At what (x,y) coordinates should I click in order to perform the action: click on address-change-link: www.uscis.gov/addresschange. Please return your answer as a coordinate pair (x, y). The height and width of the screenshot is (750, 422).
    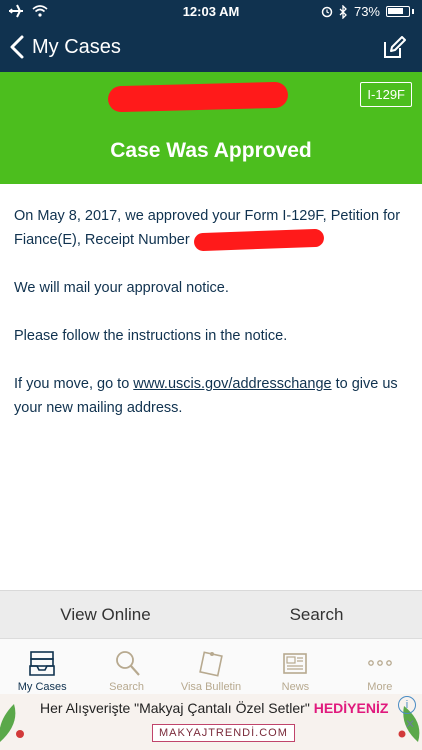
    Looking at the image, I should click on (232, 384).